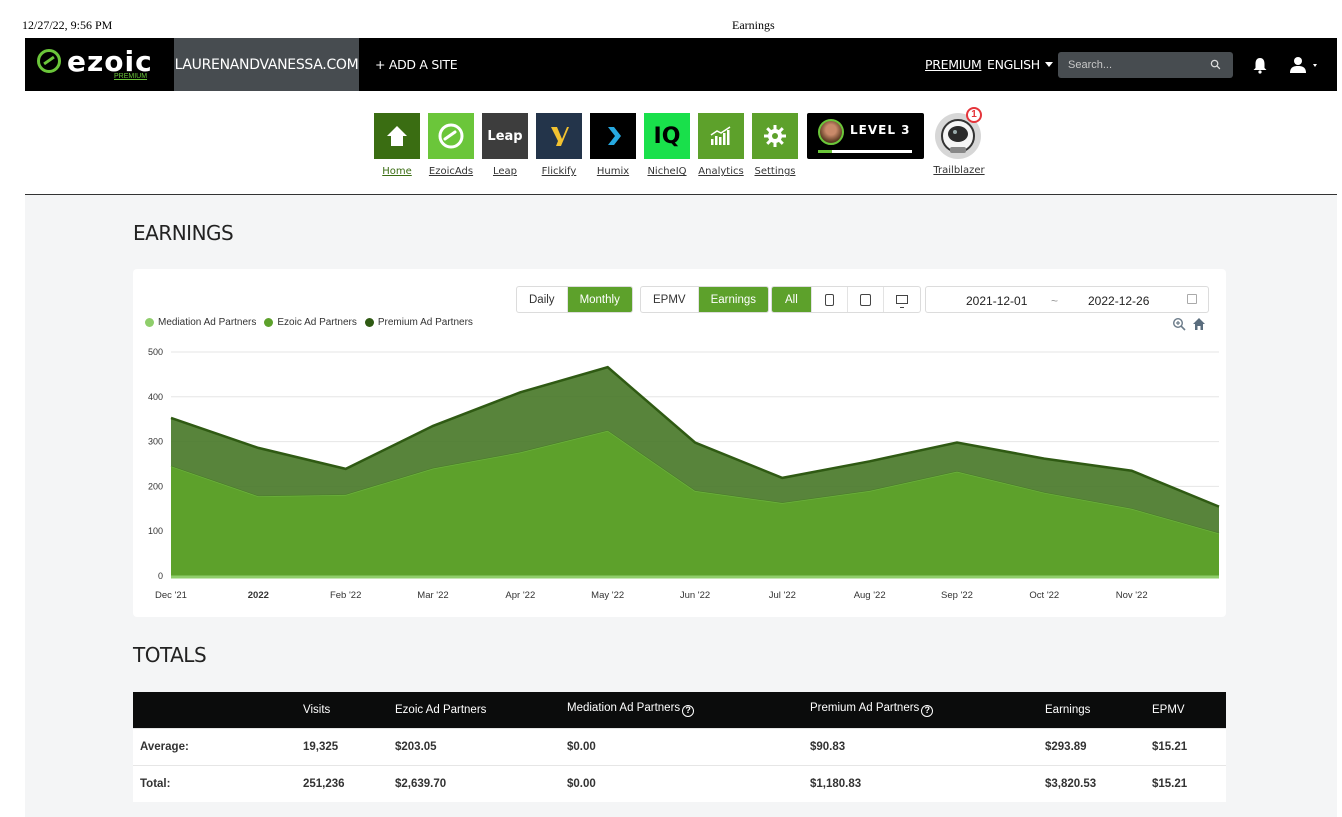 The width and height of the screenshot is (1342, 817). Describe the element at coordinates (1013, 64) in the screenshot. I see `language-label: ENGLISH` at that location.